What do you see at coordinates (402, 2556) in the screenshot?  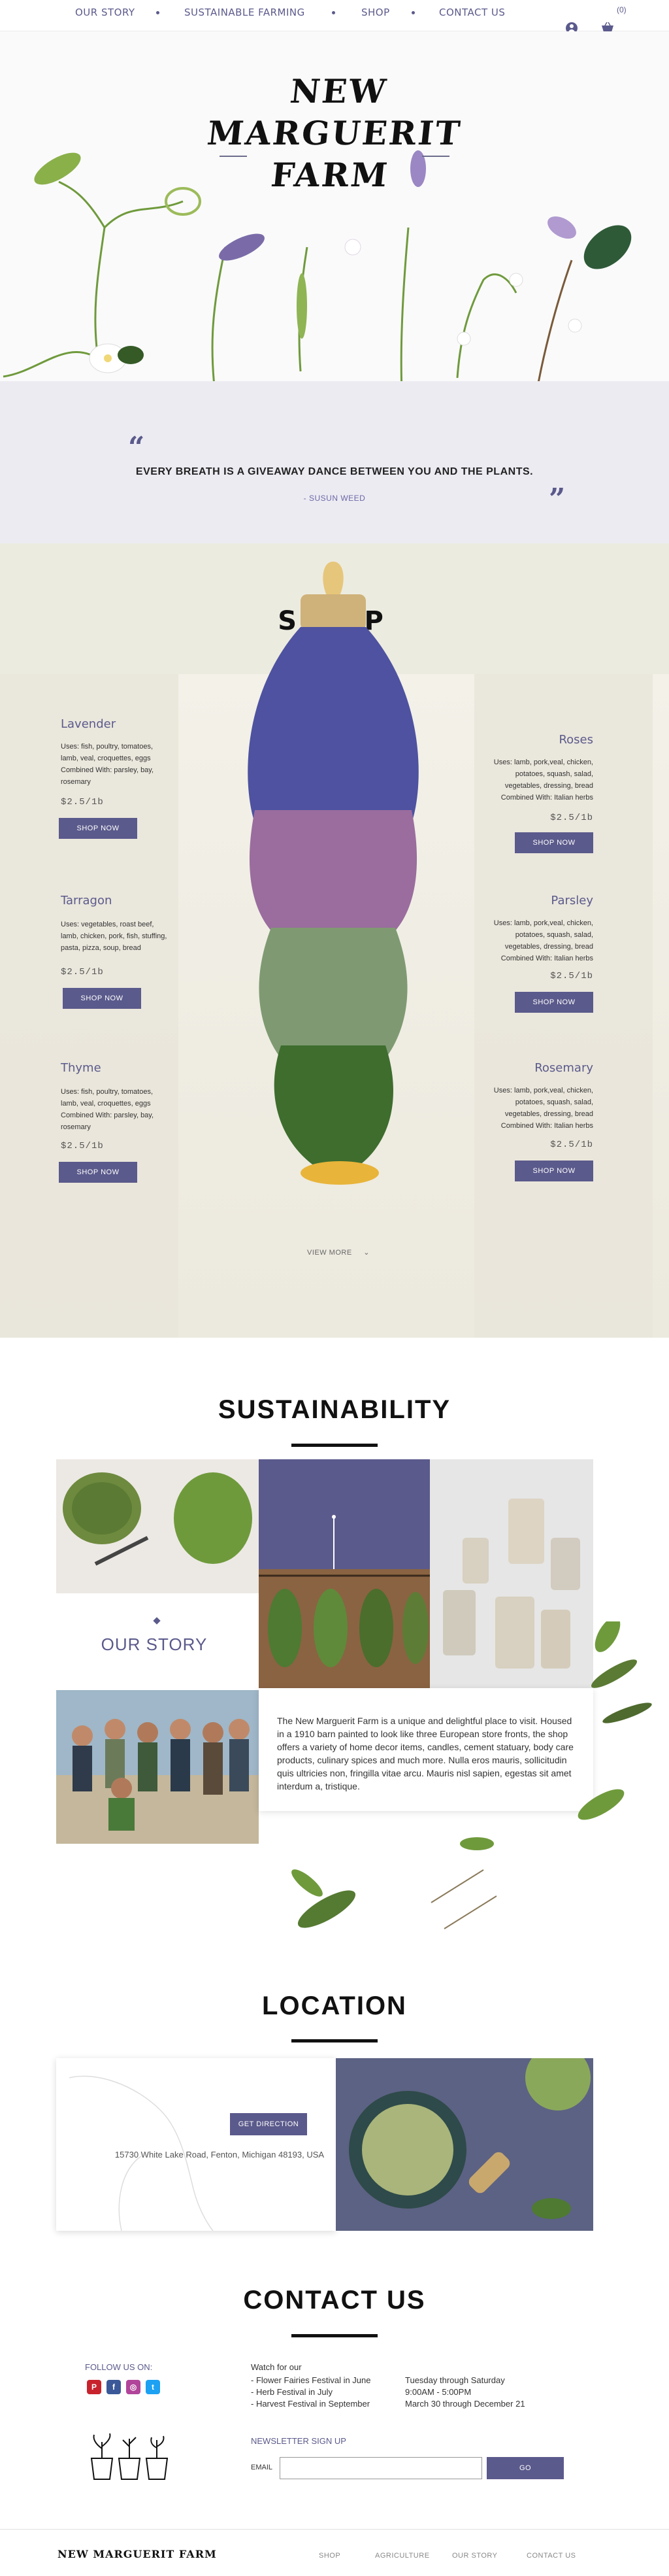 I see `footer-agriculture-link: AGRICULTURE` at bounding box center [402, 2556].